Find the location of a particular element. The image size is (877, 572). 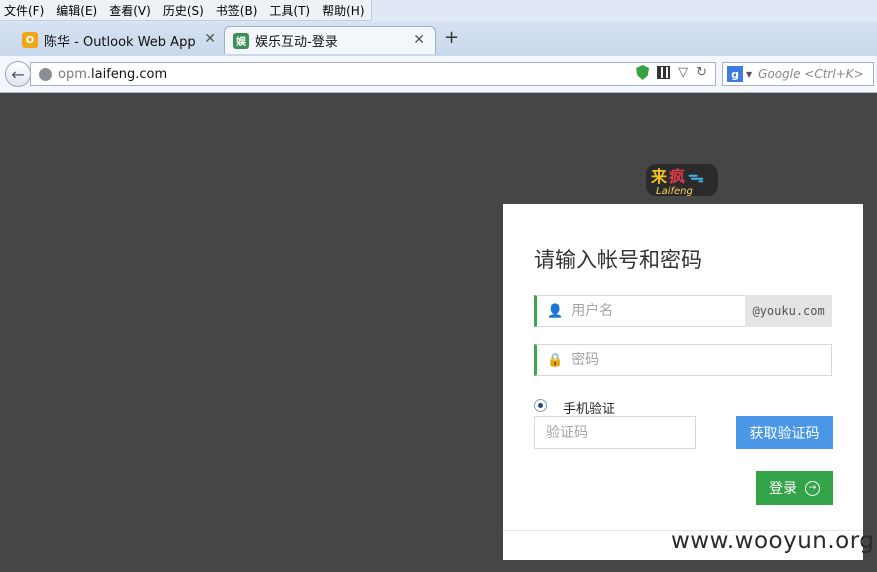

phone-verify-option: 手机验证 is located at coordinates (574, 407).